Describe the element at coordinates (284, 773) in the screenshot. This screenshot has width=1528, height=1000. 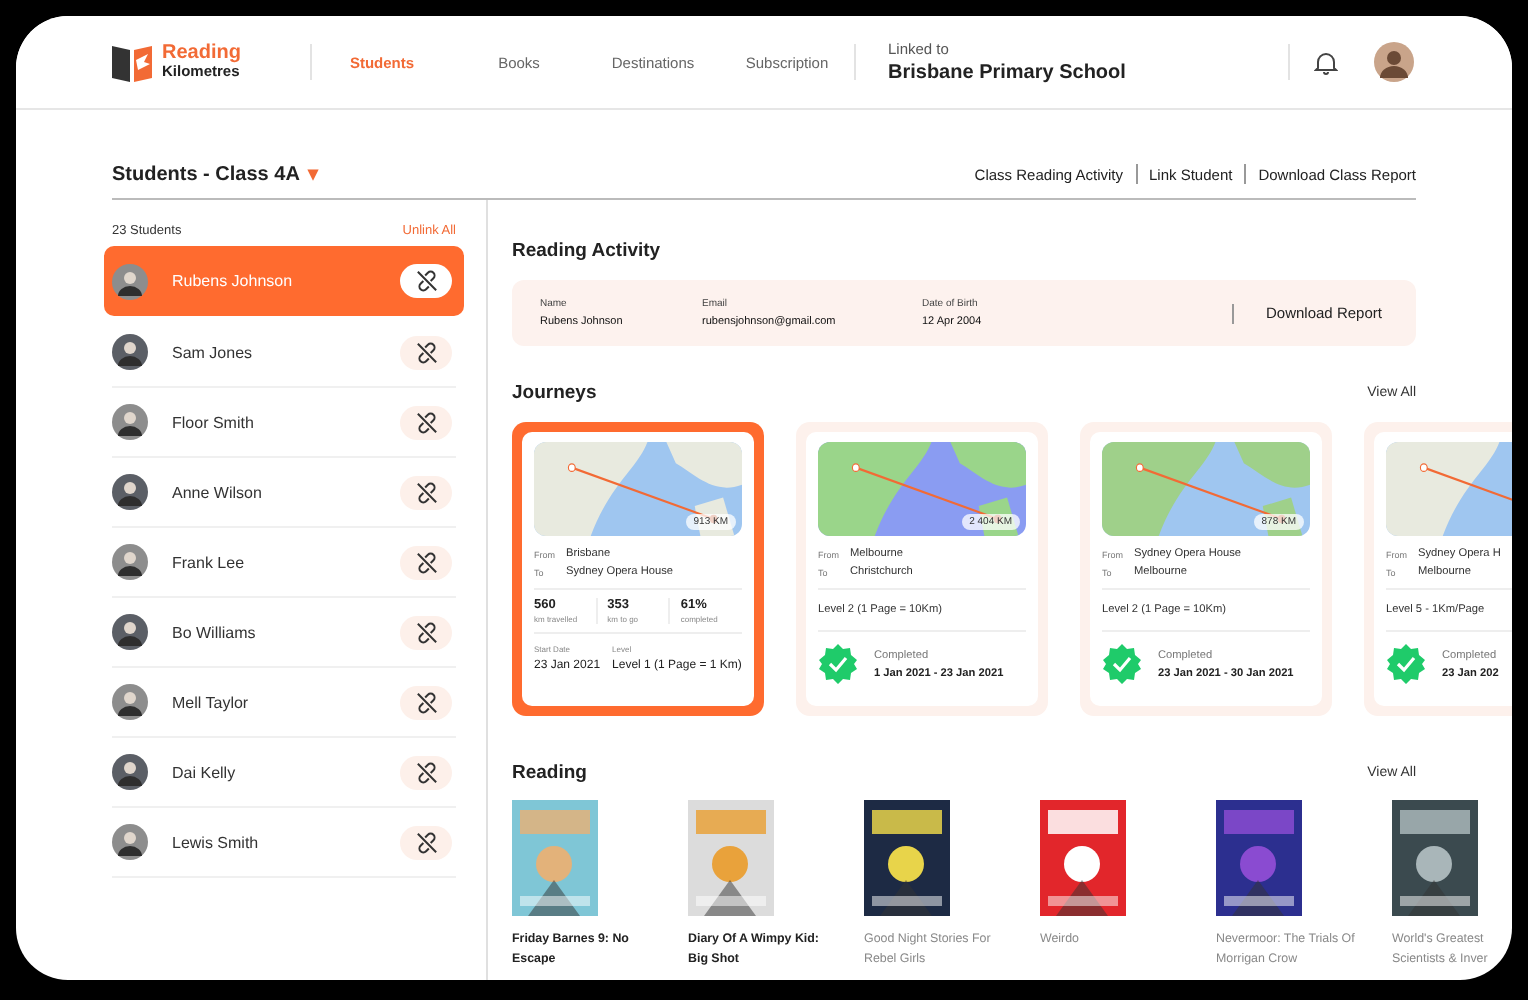
I see `student-row: Dai Kelly` at that location.